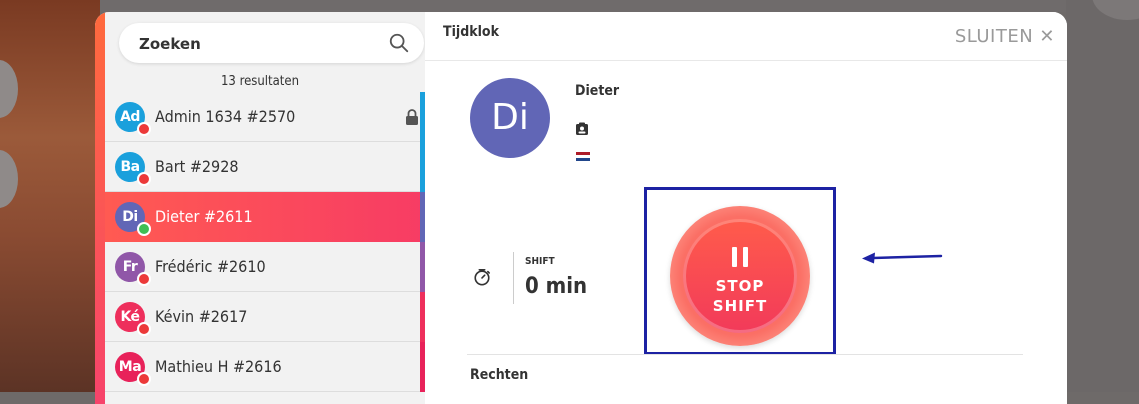 Image resolution: width=1139 pixels, height=404 pixels. Describe the element at coordinates (740, 257) in the screenshot. I see `pause-icon` at that location.